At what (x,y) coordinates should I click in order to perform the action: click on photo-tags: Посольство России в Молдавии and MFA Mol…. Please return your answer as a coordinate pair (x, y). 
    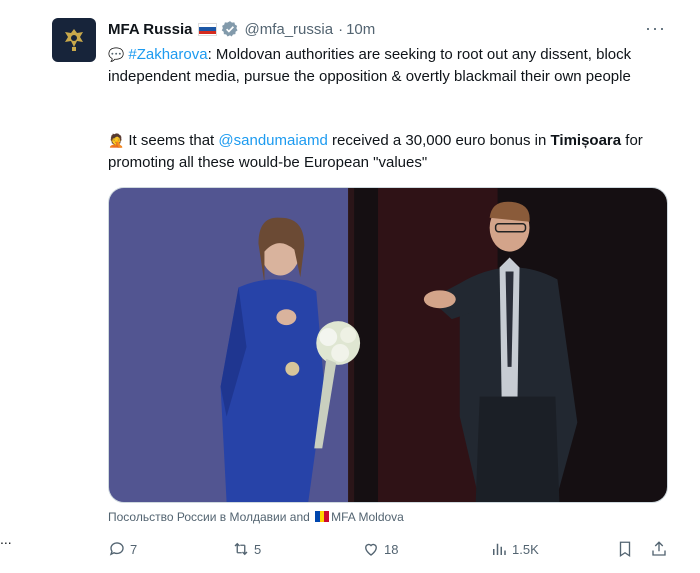
    Looking at the image, I should click on (256, 517).